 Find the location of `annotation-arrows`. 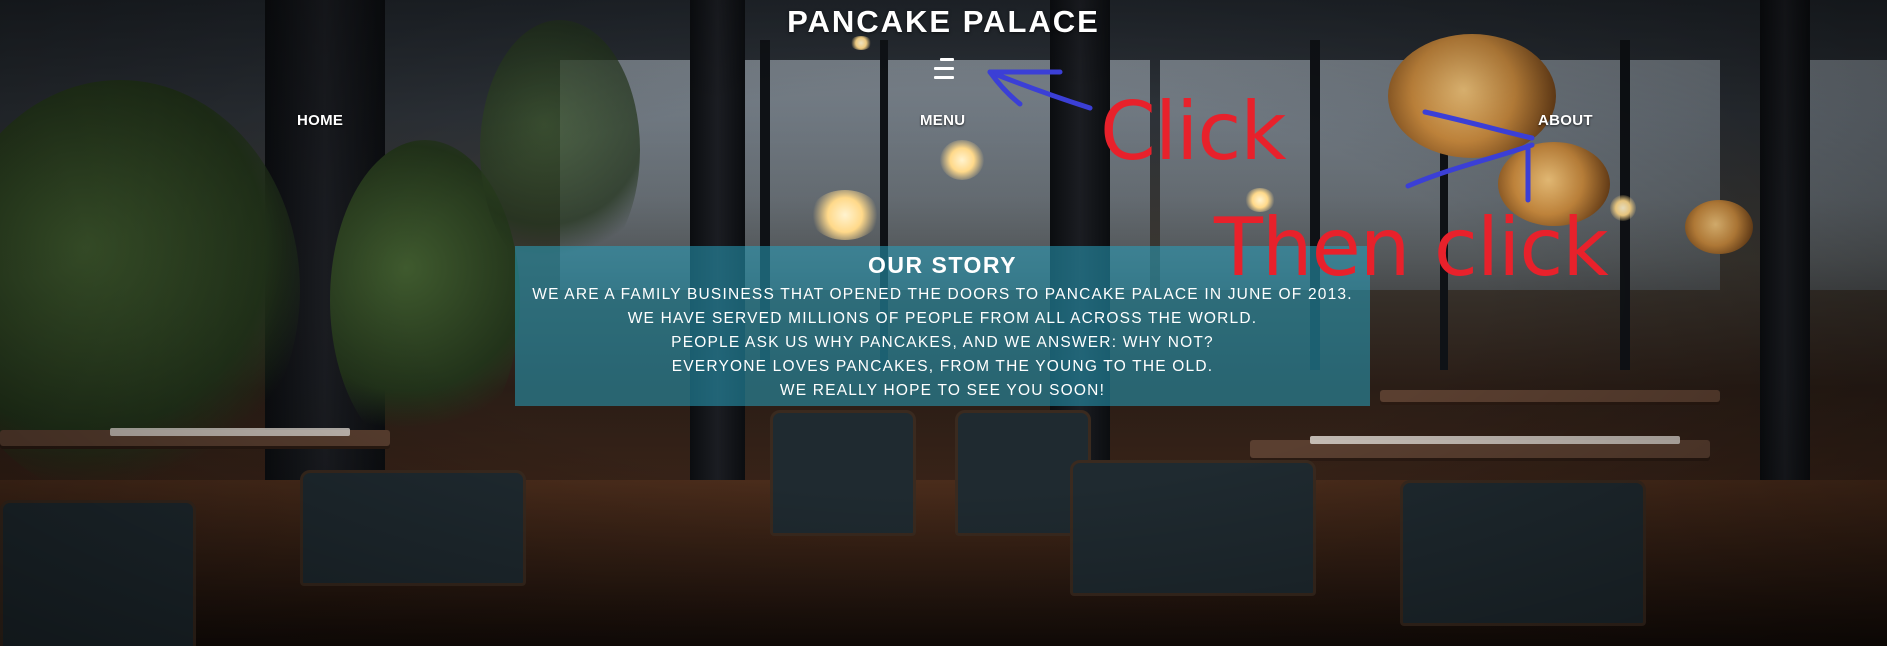

annotation-arrows is located at coordinates (1261, 136).